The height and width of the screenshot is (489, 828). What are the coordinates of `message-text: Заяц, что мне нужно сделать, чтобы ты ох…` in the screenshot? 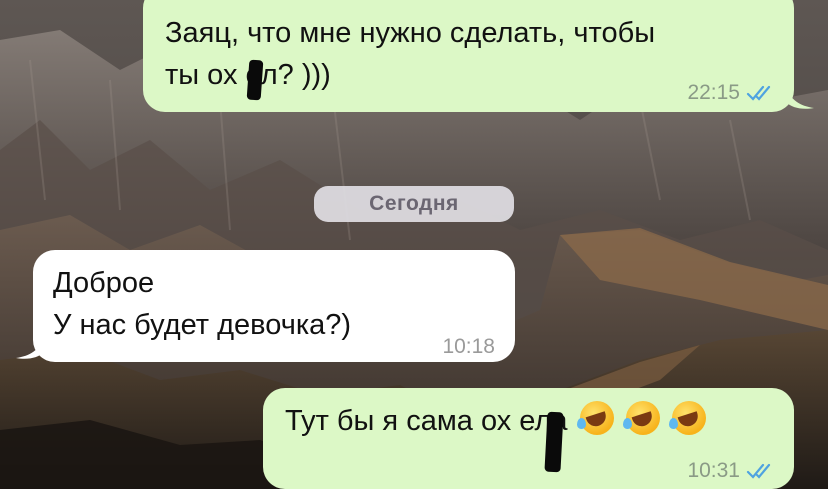 It's located at (410, 54).